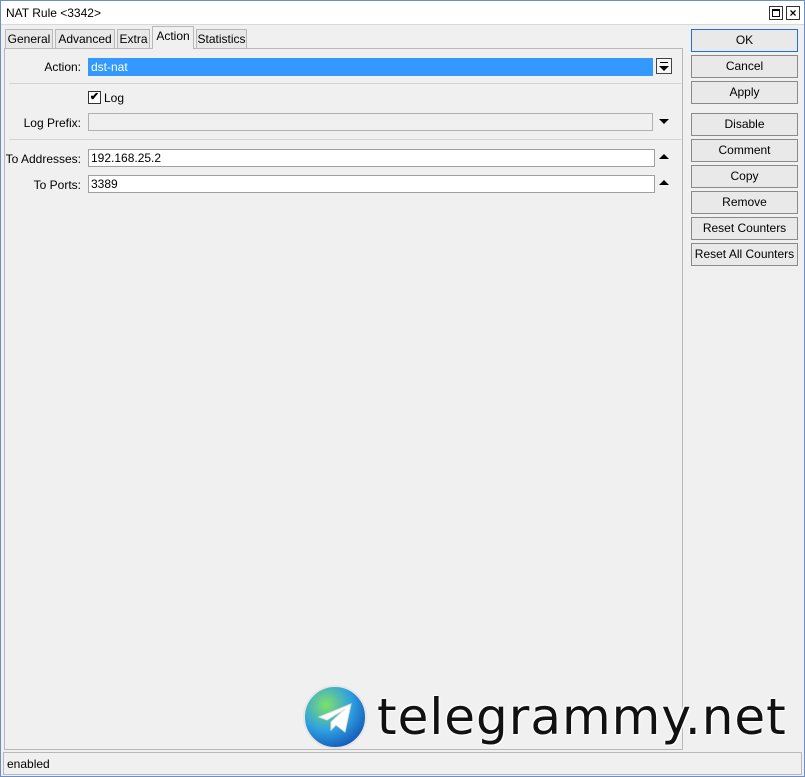  Describe the element at coordinates (114, 98) in the screenshot. I see `log-label: Log` at that location.